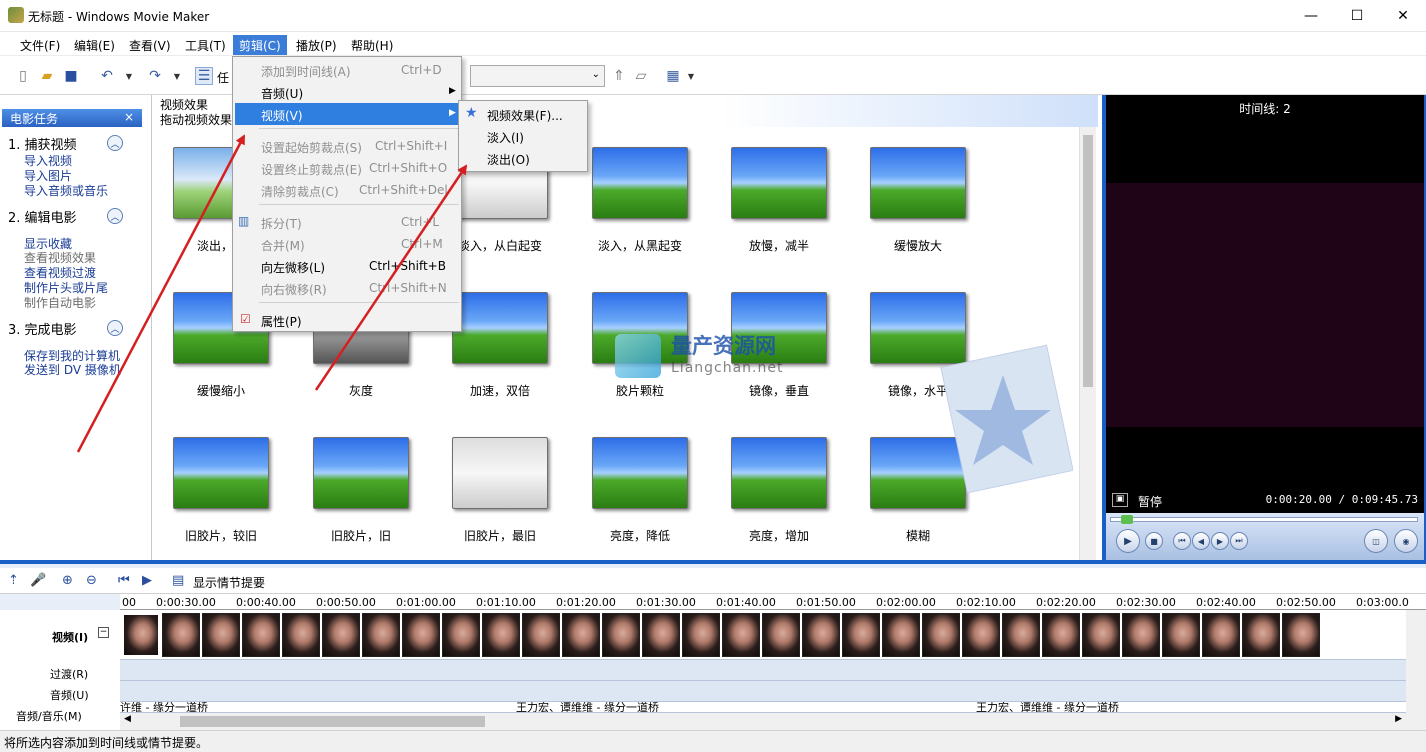 This screenshot has width=1426, height=752. Describe the element at coordinates (619, 76) in the screenshot. I see `up-folder-icon: ⇑` at that location.